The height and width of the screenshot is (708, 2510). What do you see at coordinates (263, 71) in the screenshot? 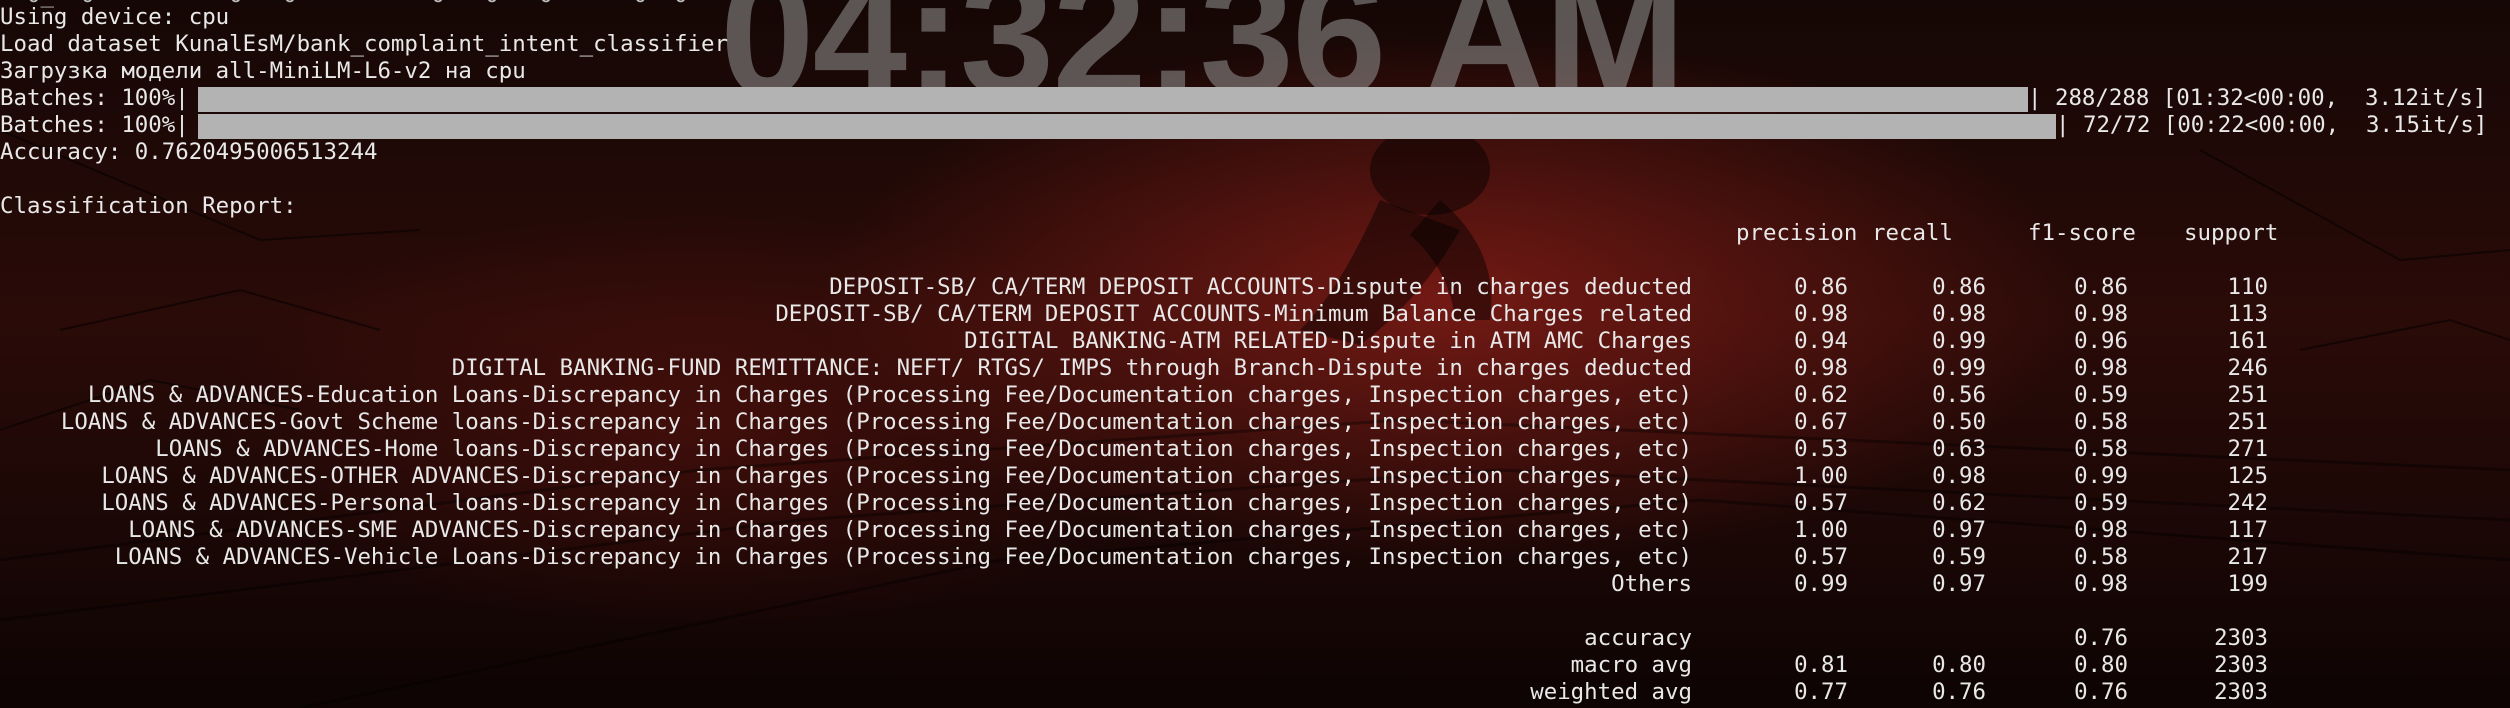
I see `model-line: Загрузка модели all-MiniLM-L6-v2 на cpu` at bounding box center [263, 71].